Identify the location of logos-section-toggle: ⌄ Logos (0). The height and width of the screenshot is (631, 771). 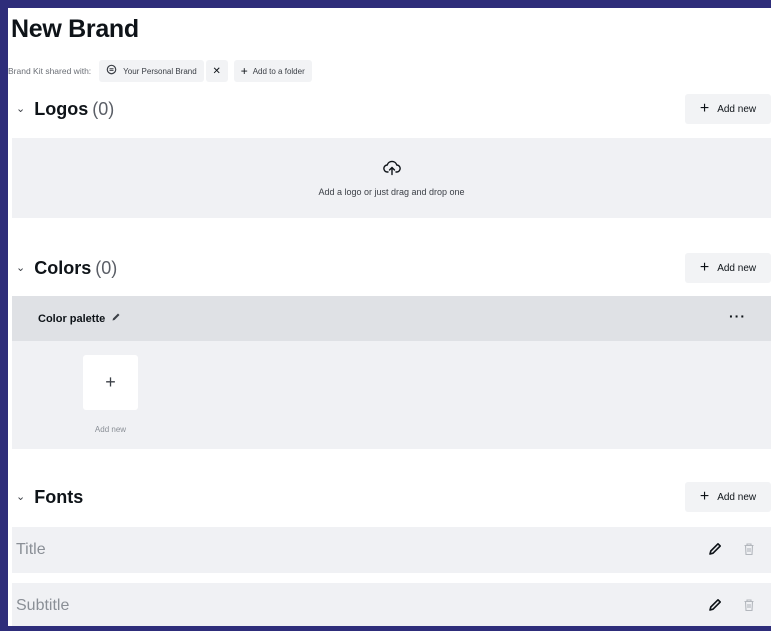
(65, 109).